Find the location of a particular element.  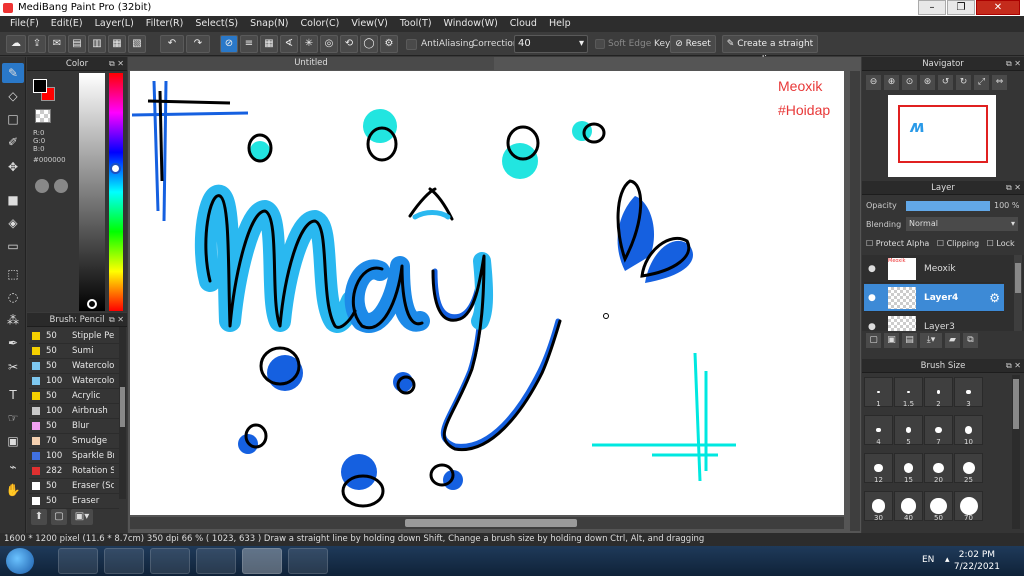

lasso-tool-icon: ◌ is located at coordinates (13, 297).